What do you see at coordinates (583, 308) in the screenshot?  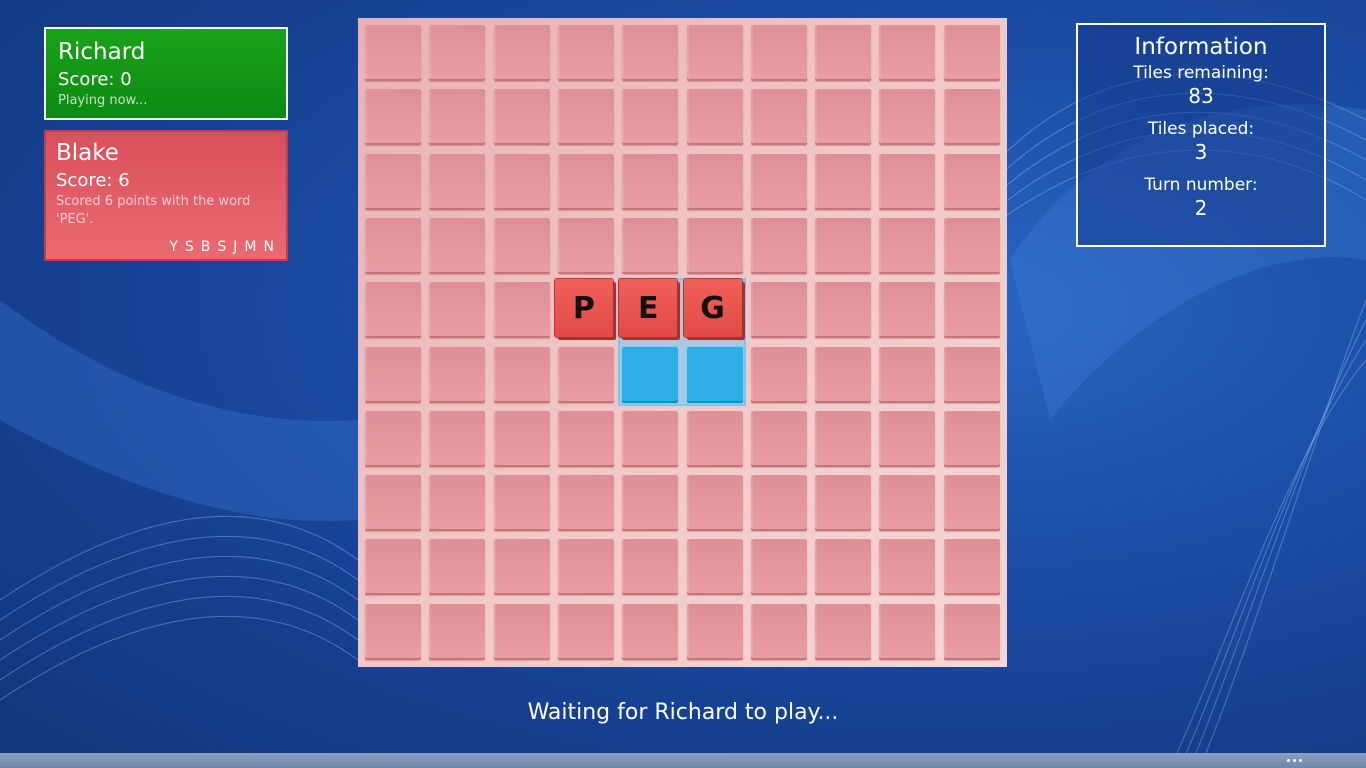 I see `letter-tile: P` at bounding box center [583, 308].